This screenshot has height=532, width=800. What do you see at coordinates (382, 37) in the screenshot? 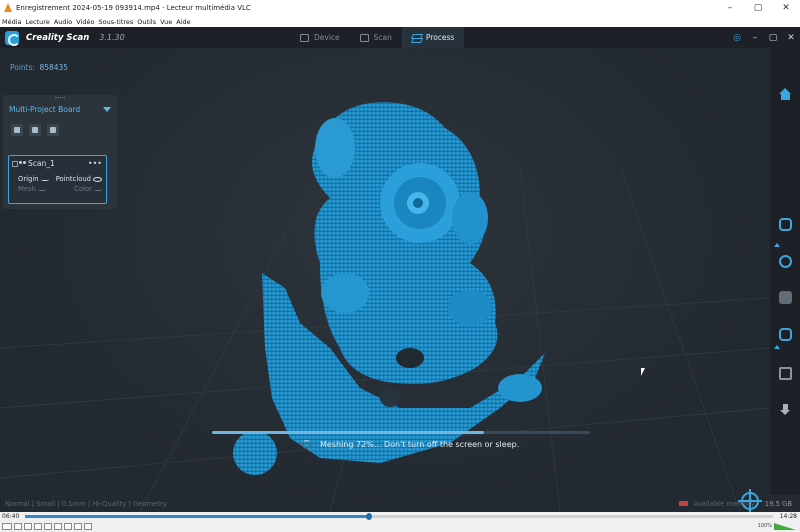
I see `tab-scan-label: Scan` at bounding box center [382, 37].